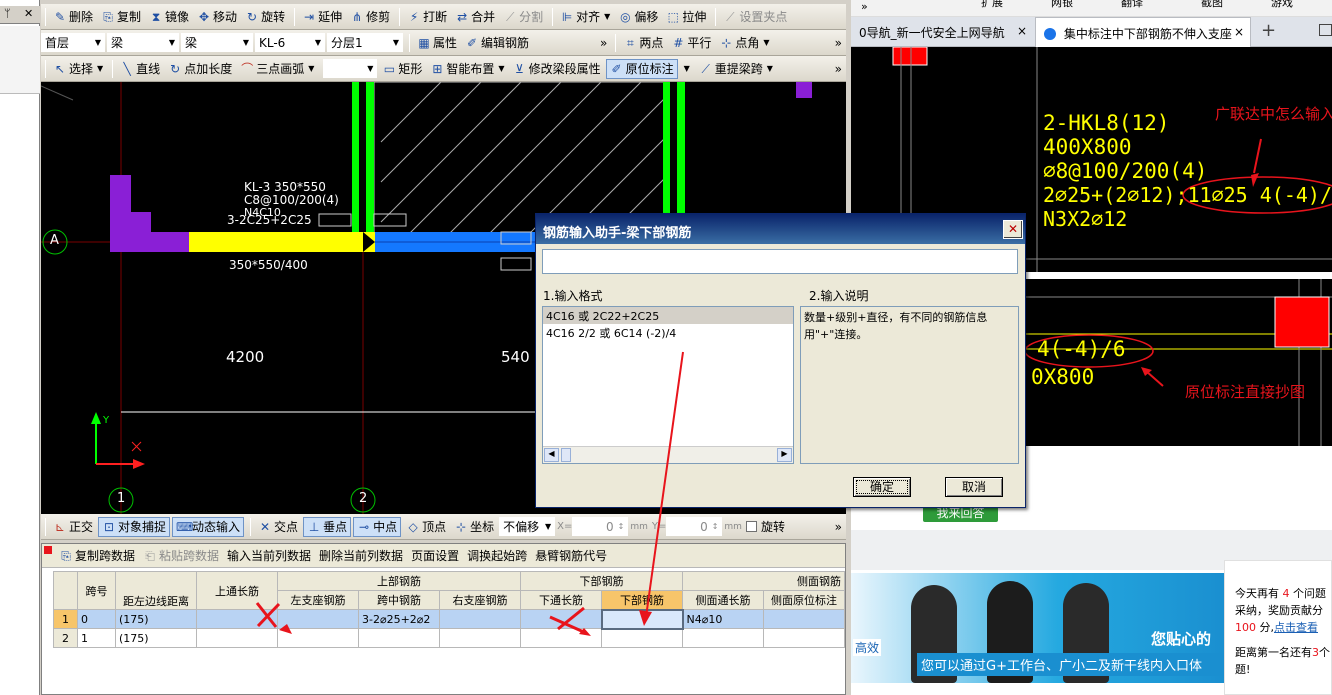 This screenshot has width=1332, height=695. Describe the element at coordinates (736, 69) in the screenshot. I see `relift-span-button: ⟋ 重提梁跨 ▼` at that location.